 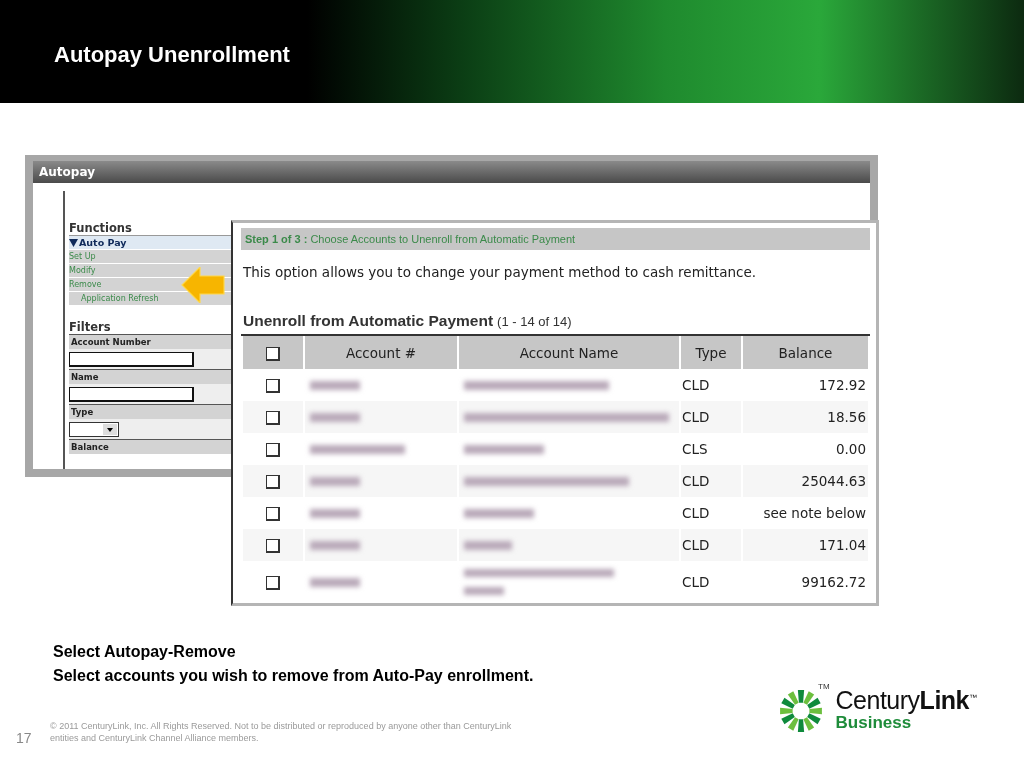 What do you see at coordinates (90, 327) in the screenshot?
I see `filters-heading: Filters` at bounding box center [90, 327].